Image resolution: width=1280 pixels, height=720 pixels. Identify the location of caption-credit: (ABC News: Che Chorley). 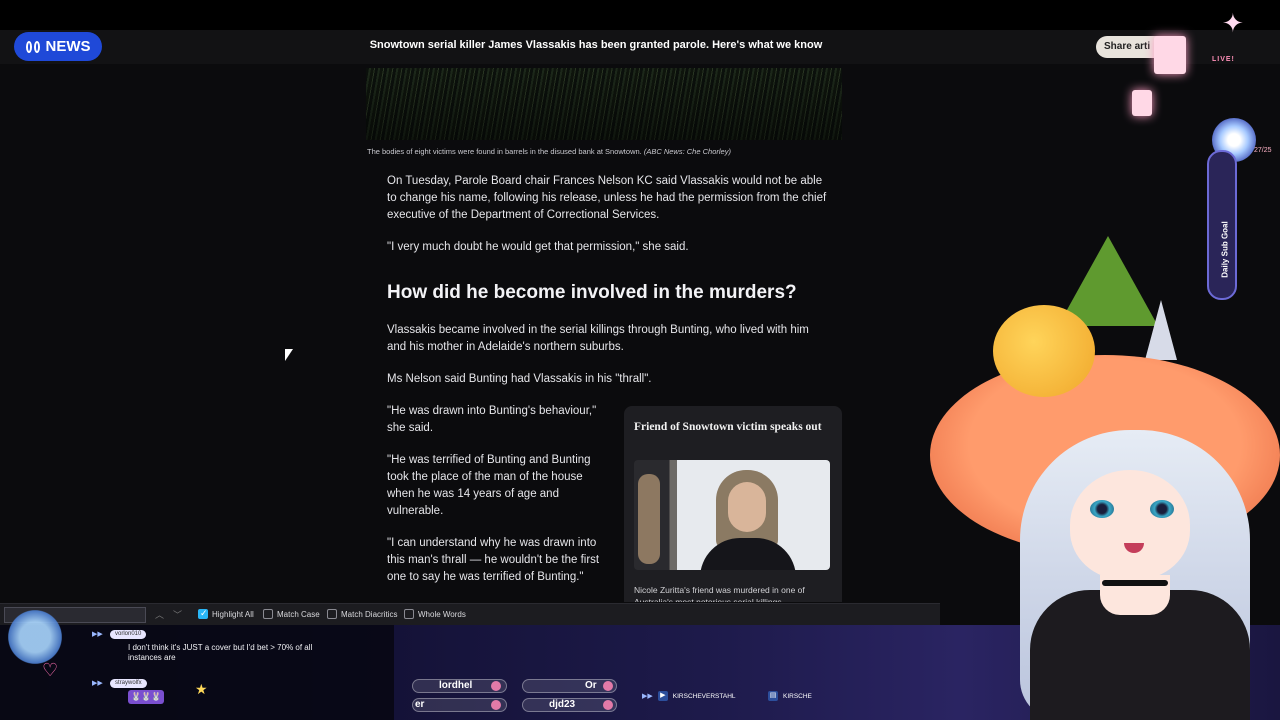
(687, 151).